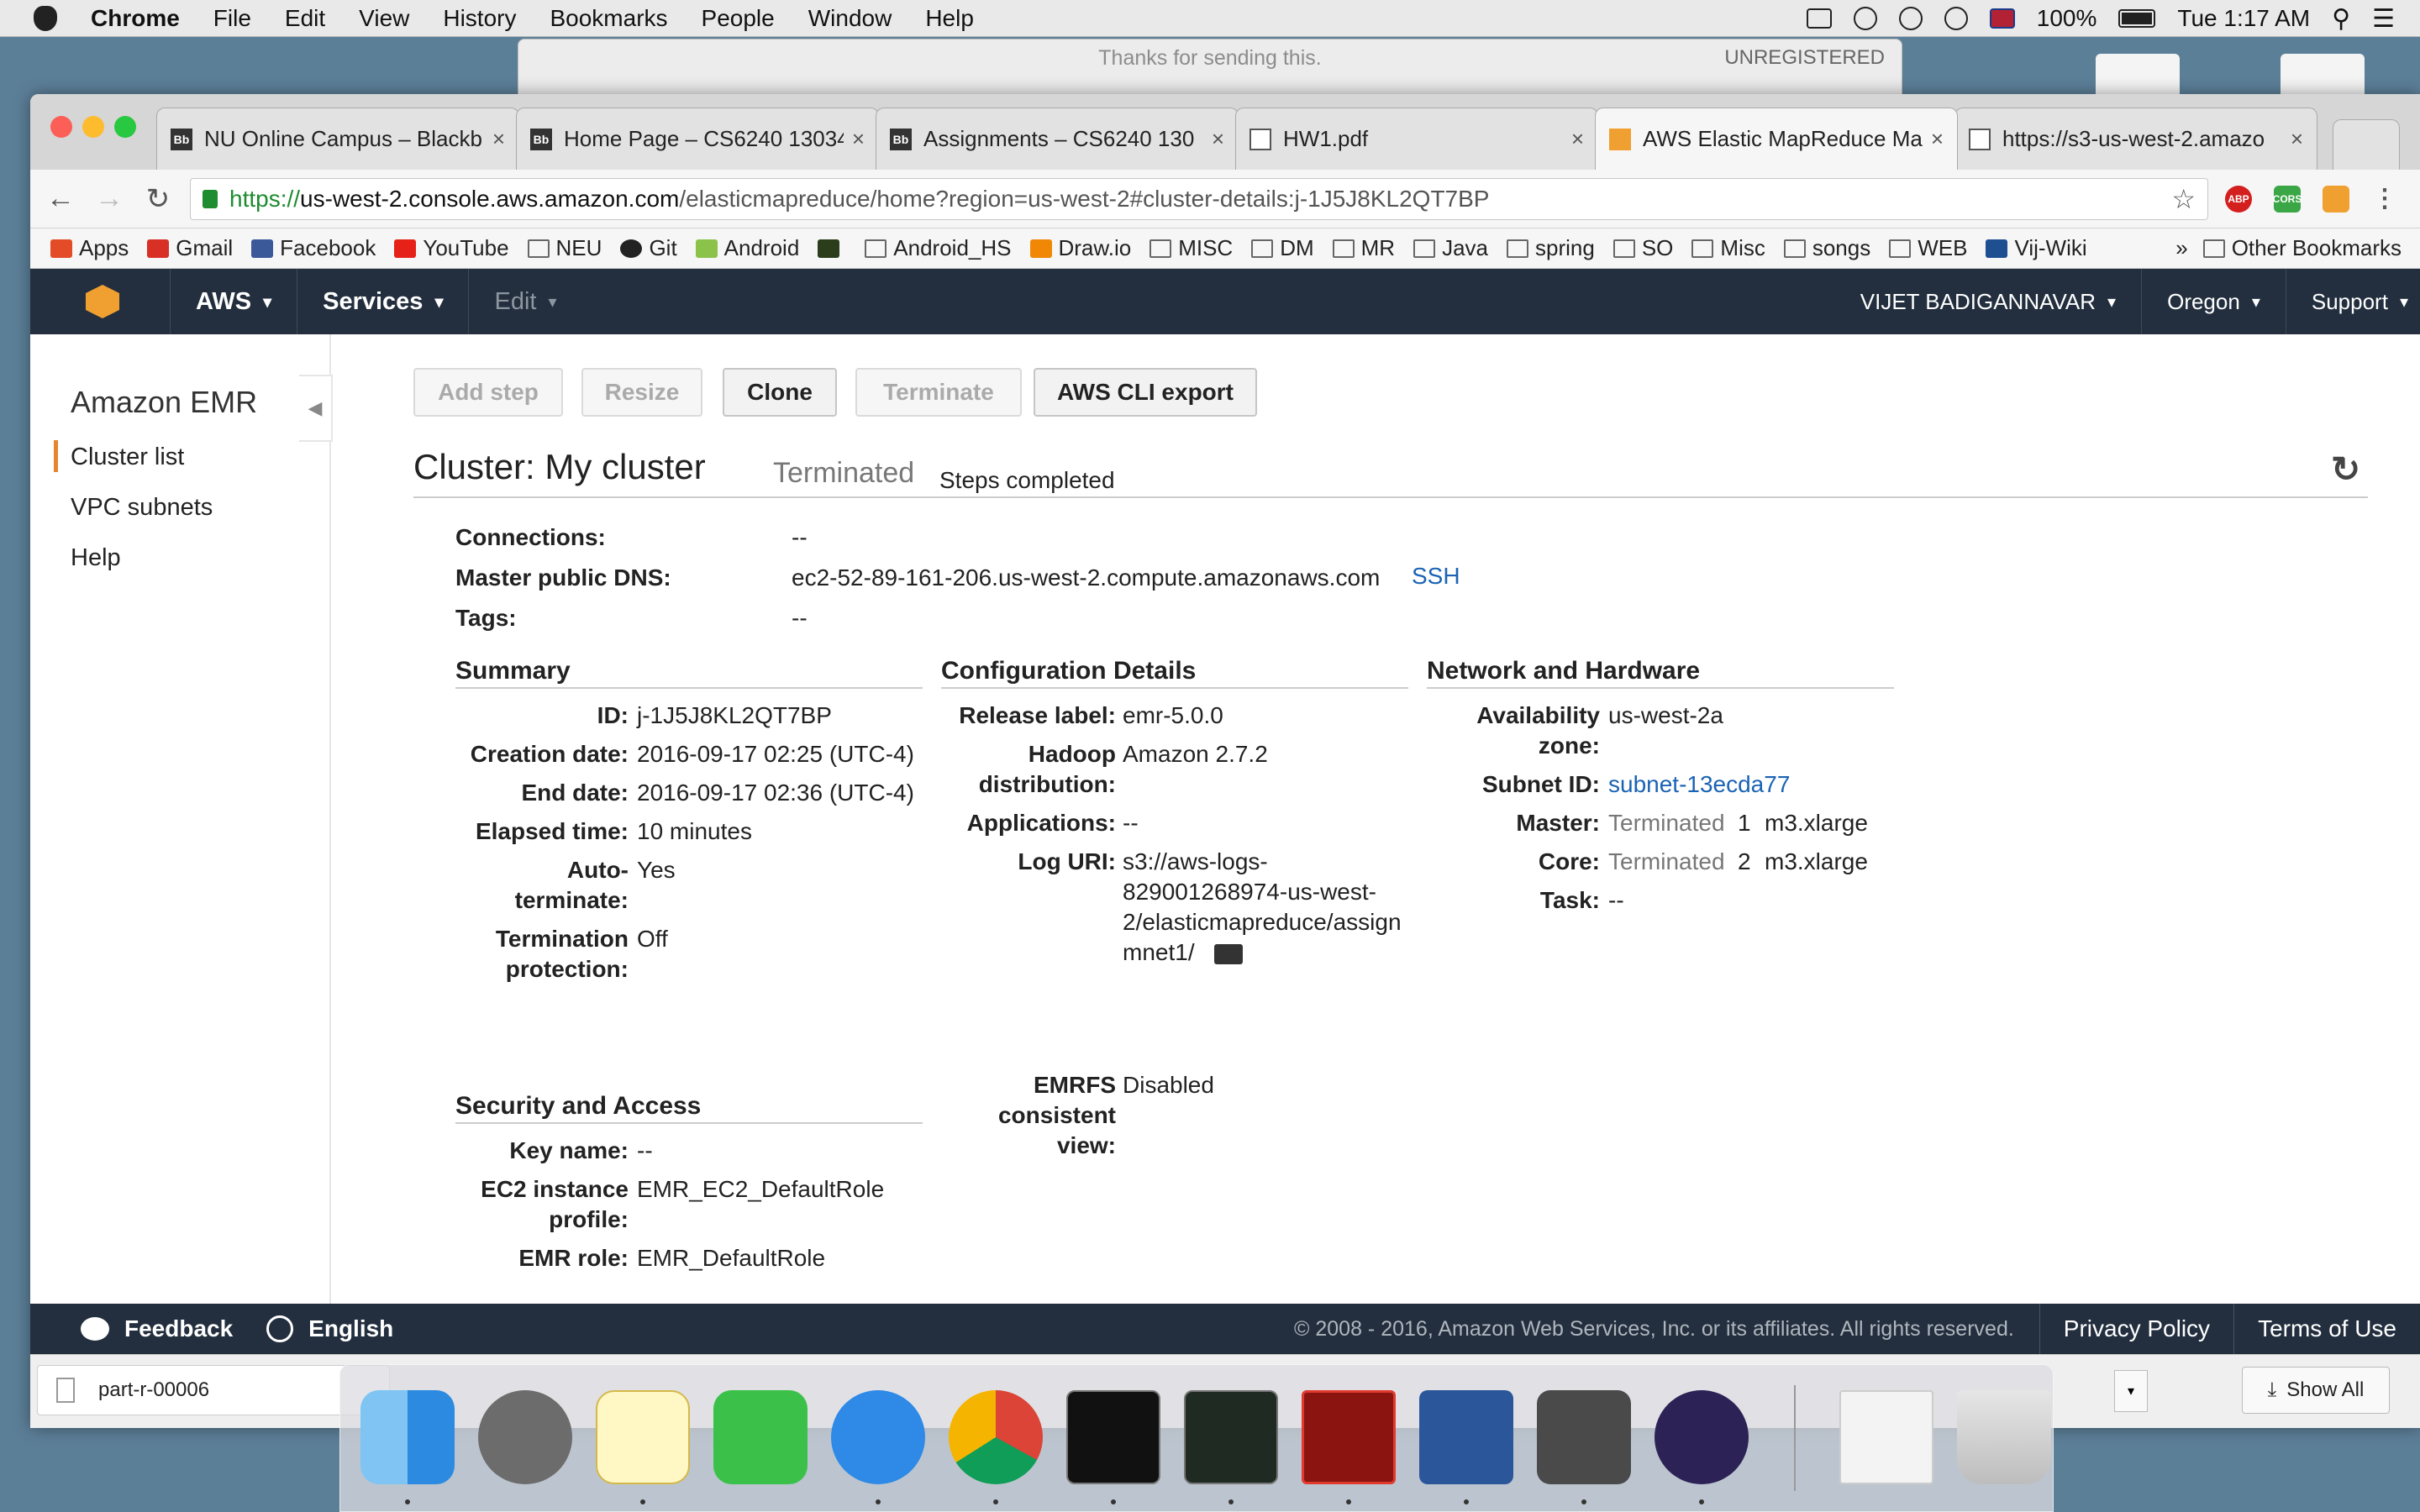 This screenshot has height=1512, width=2420. I want to click on facetime-icon, so click(761, 1437).